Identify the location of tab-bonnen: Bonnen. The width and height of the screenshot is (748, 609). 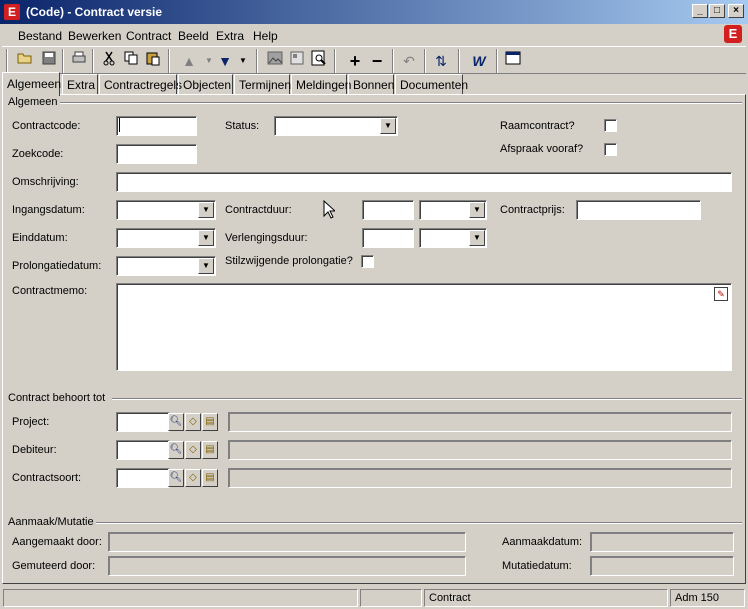
(371, 84).